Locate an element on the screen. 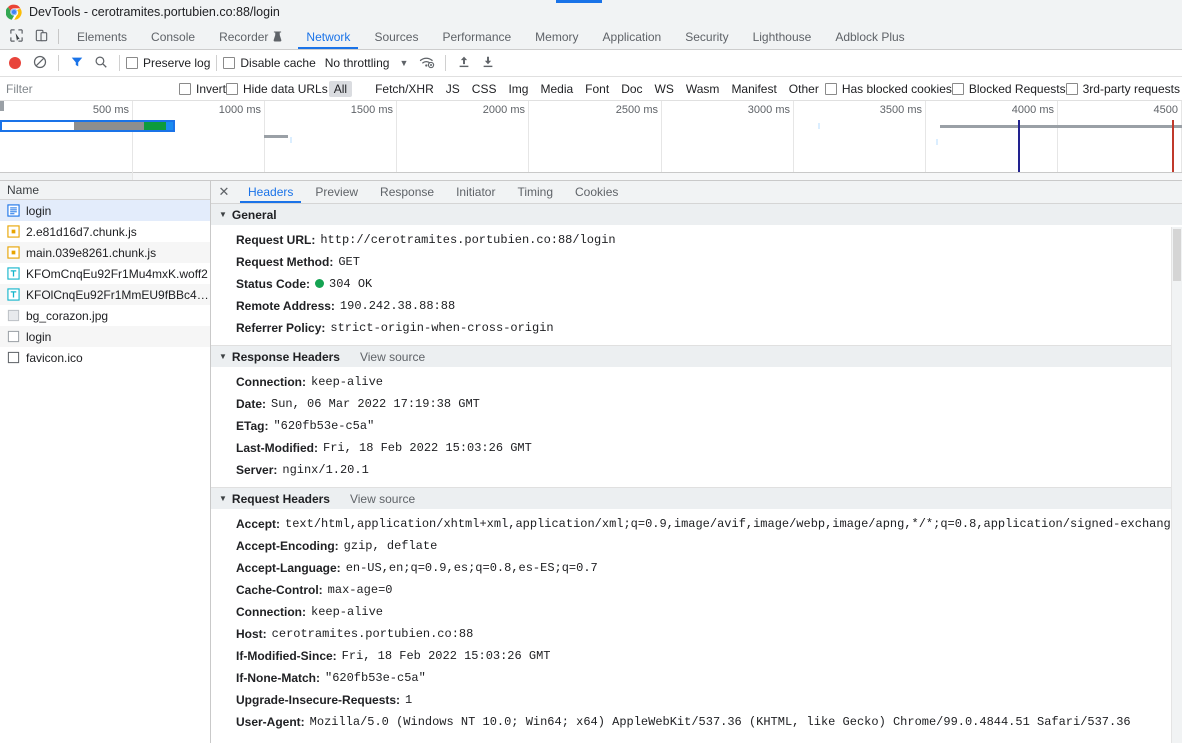 This screenshot has width=1182, height=743. details-vertical-scrollbar is located at coordinates (1176, 485).